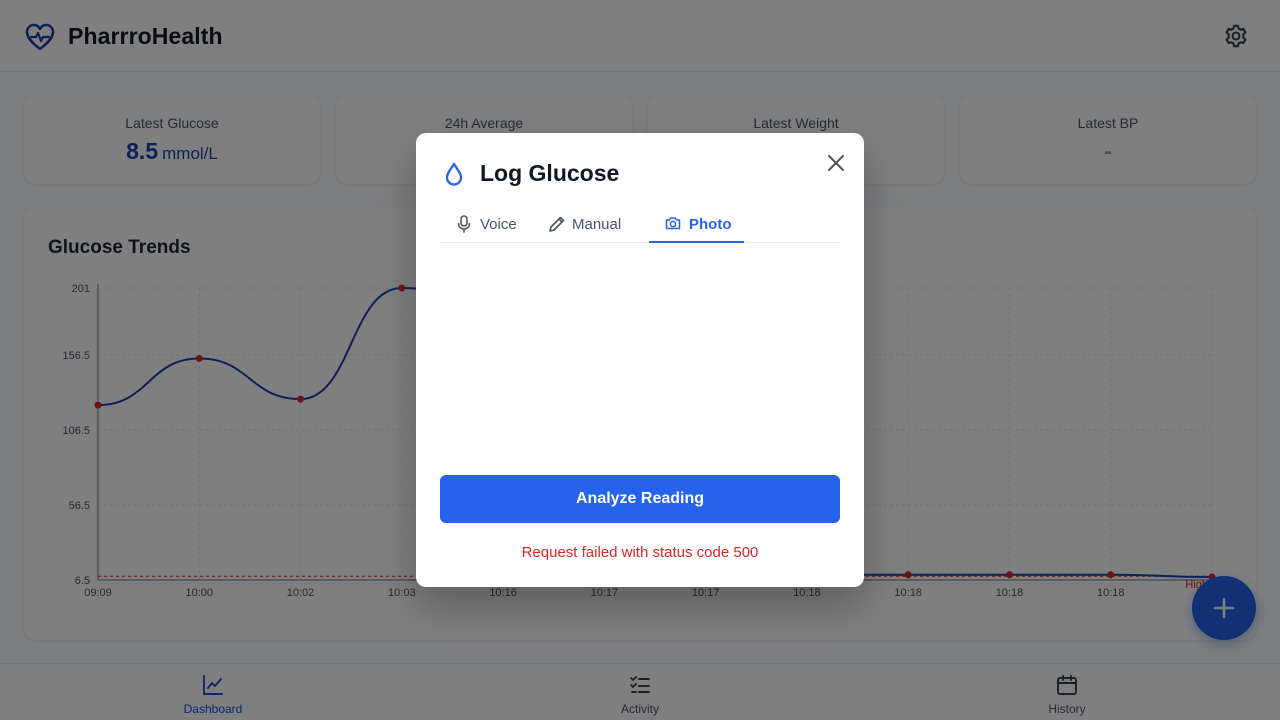 The height and width of the screenshot is (720, 1280). Describe the element at coordinates (597, 224) in the screenshot. I see `tab-label: Manual` at that location.